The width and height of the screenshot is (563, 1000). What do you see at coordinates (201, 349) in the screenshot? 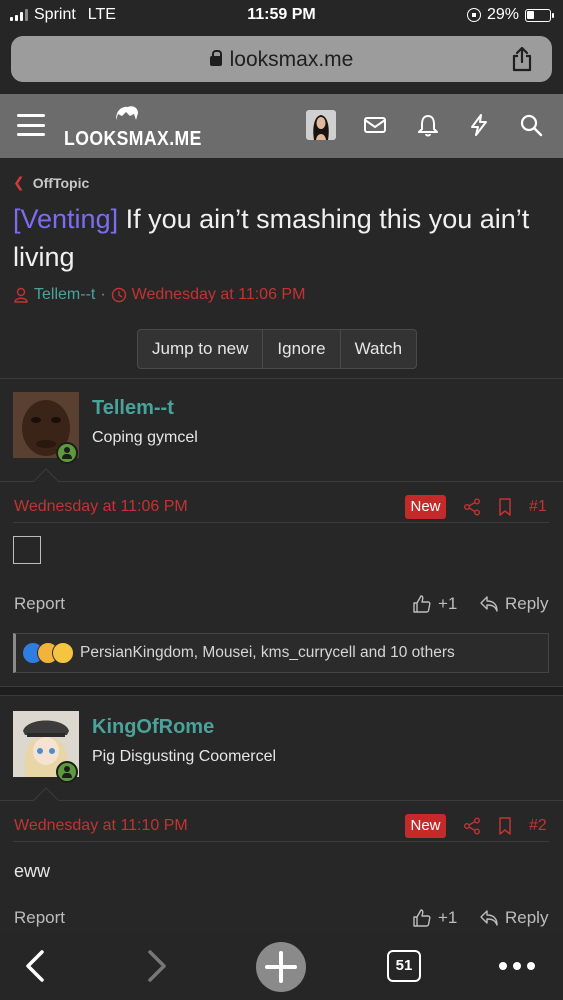
I see `jump-to-new-button: Jump to new` at bounding box center [201, 349].